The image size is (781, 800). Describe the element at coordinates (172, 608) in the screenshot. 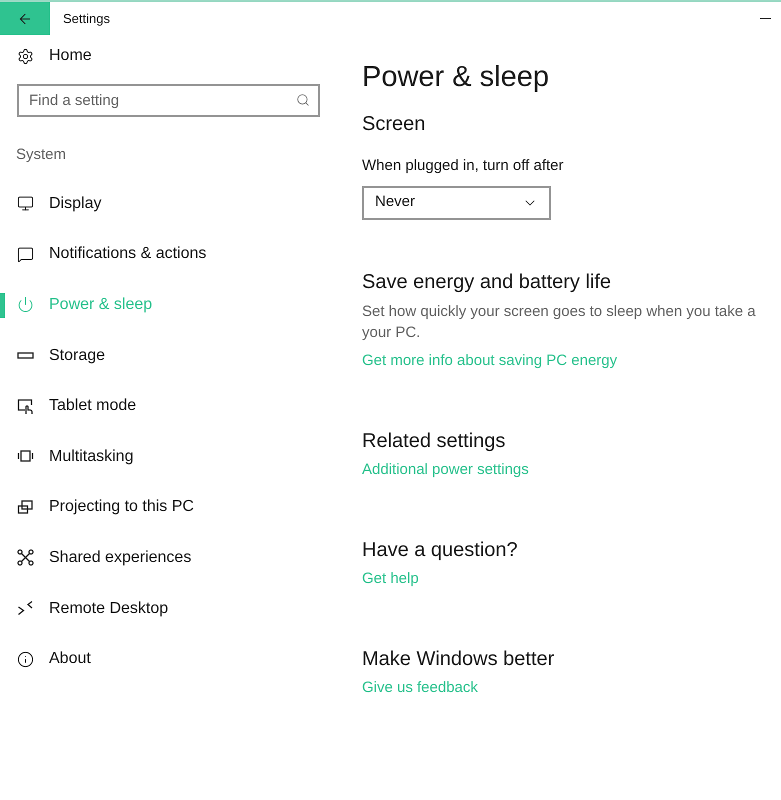

I see `nav-item: Remote Desktop` at that location.